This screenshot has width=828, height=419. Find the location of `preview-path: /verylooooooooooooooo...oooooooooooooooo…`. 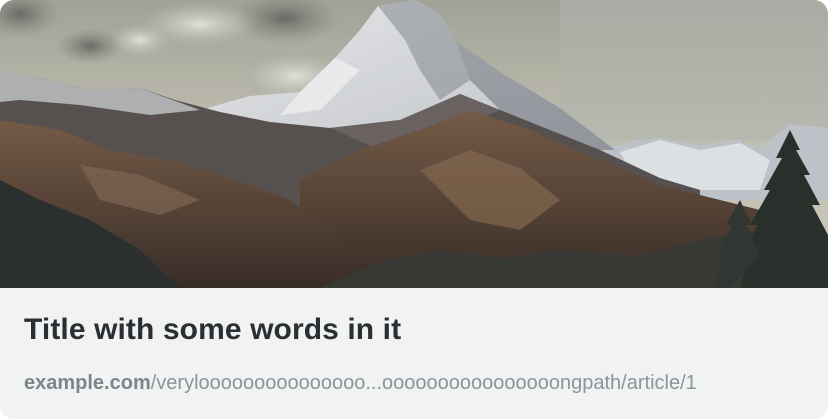

preview-path: /verylooooooooooooooo...oooooooooooooooo… is located at coordinates (423, 383).